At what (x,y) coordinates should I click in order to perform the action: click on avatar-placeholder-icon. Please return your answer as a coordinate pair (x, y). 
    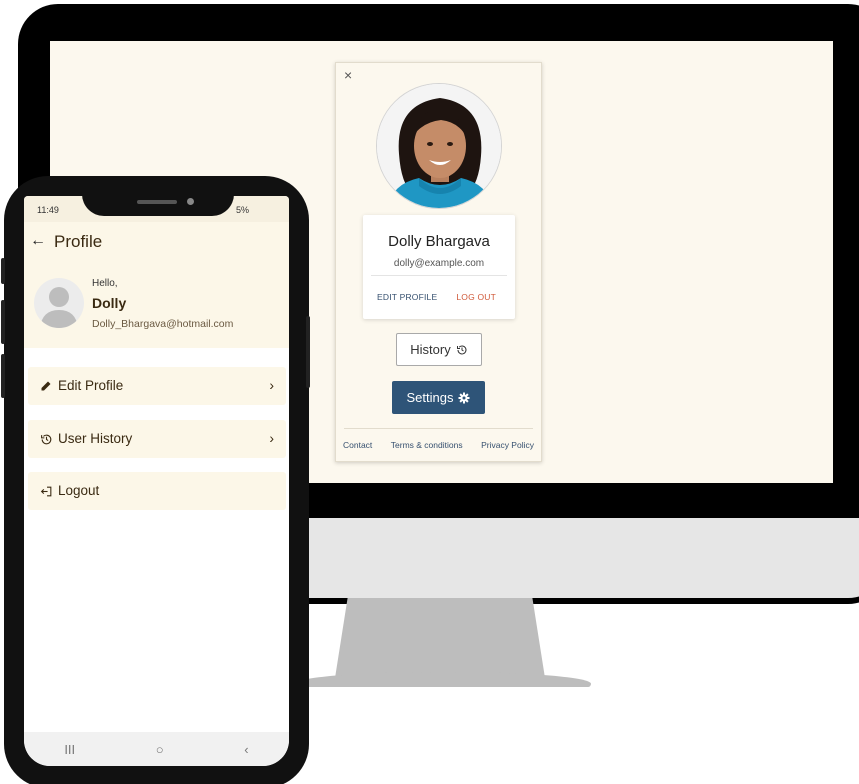
    Looking at the image, I should click on (59, 307).